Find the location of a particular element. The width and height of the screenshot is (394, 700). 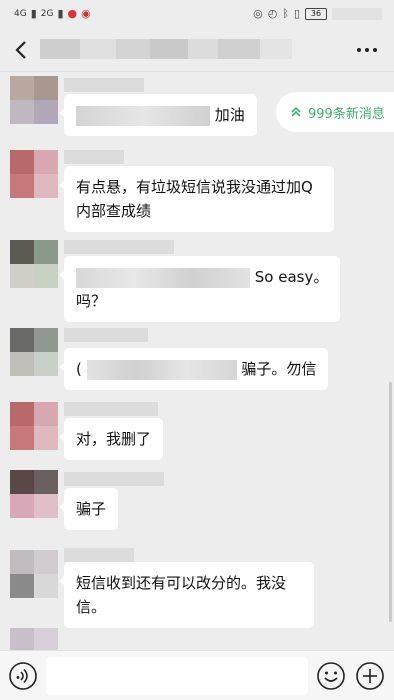

vibrate-icon: ▯ is located at coordinates (296, 13).